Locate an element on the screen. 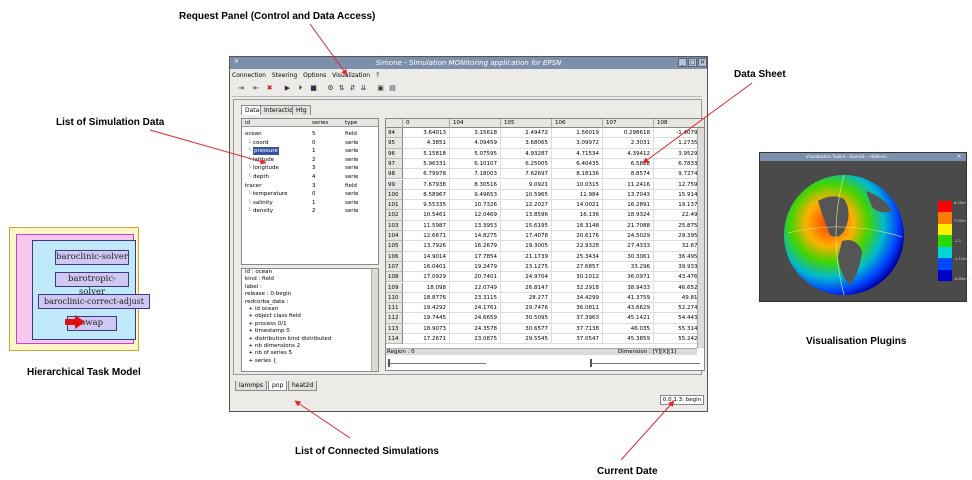  sheet-column-header: 104 is located at coordinates (475, 123).